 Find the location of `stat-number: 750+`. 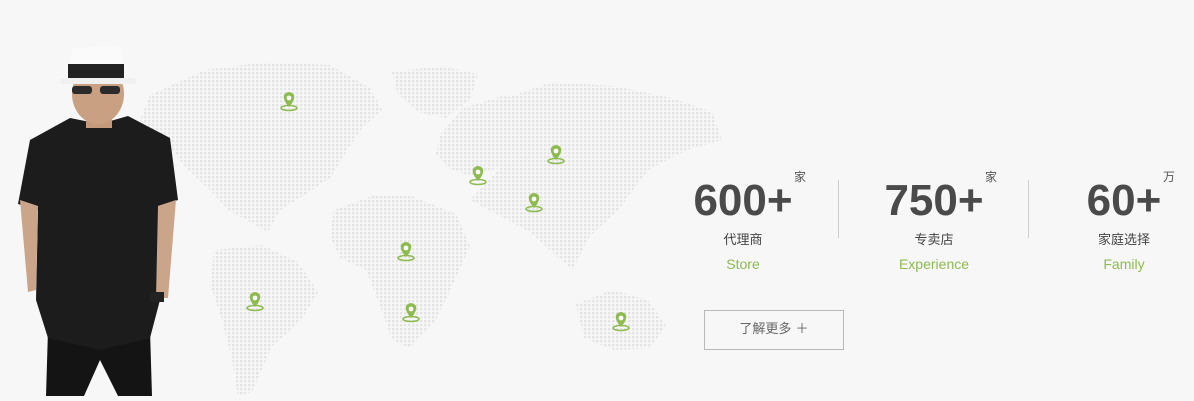

stat-number: 750+ is located at coordinates (934, 200).